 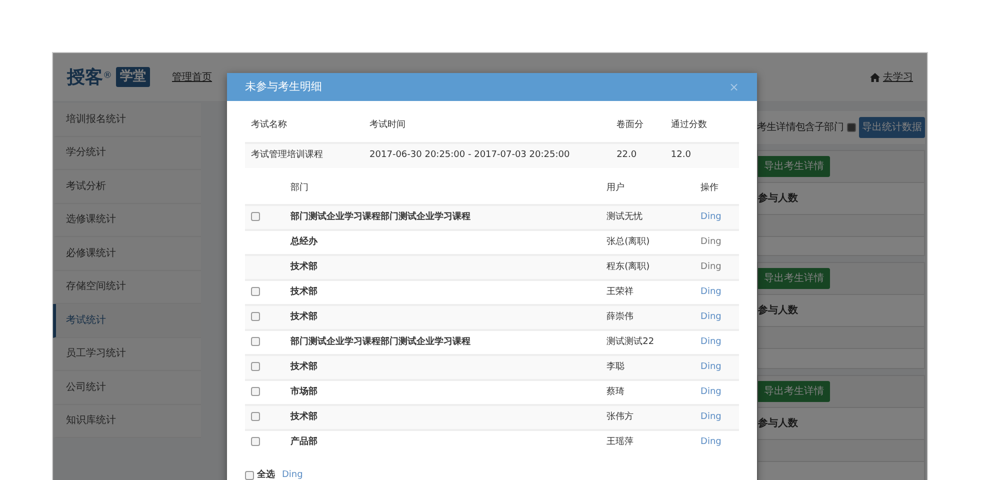 I want to click on table-cell: 王瑶萍, so click(x=647, y=442).